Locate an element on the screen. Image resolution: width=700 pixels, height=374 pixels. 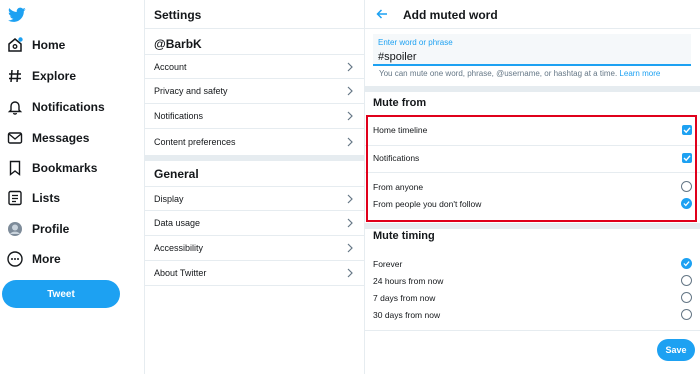
muted-word-input is located at coordinates (528, 57).